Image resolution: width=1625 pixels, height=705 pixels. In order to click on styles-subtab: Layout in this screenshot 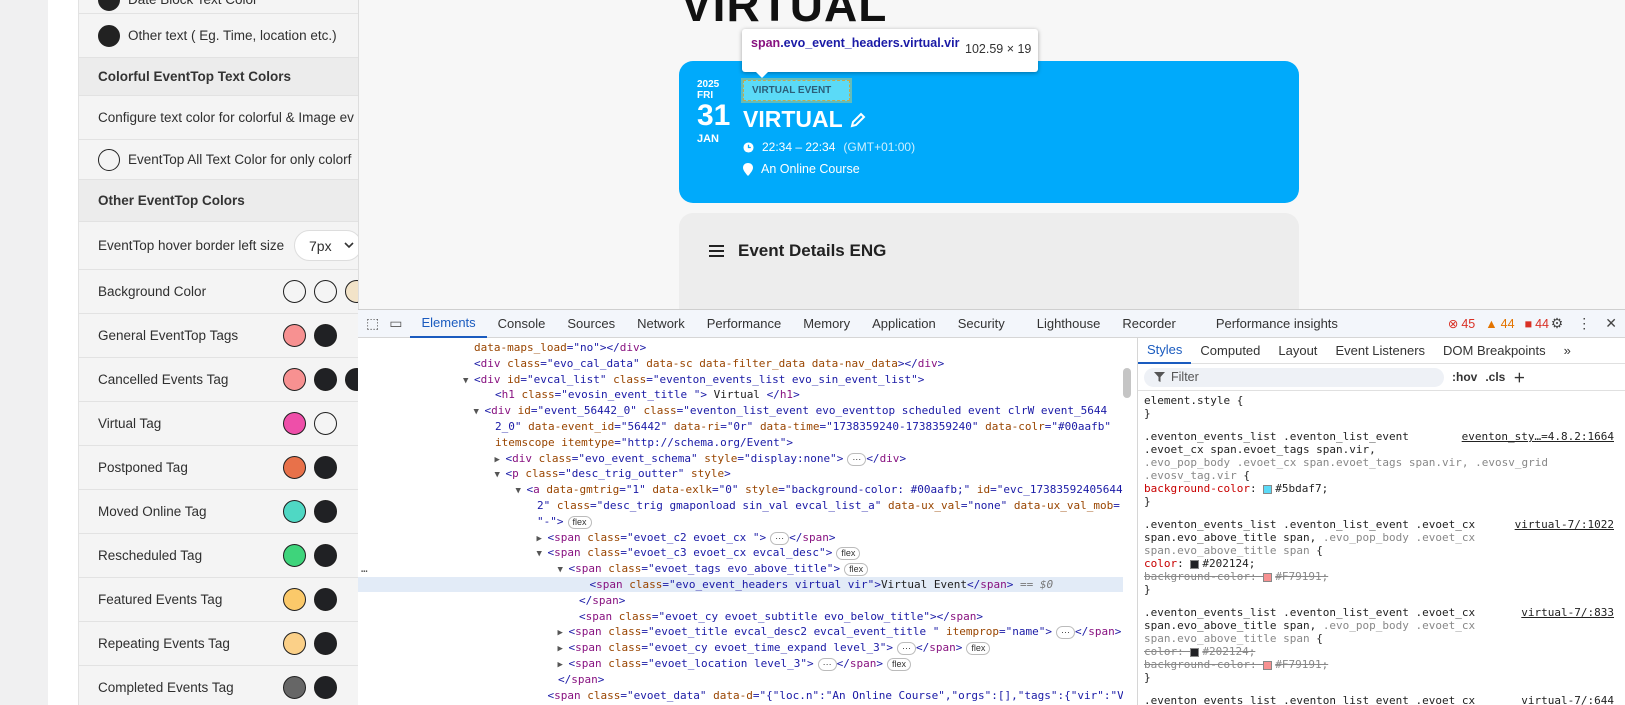, I will do `click(1297, 351)`.